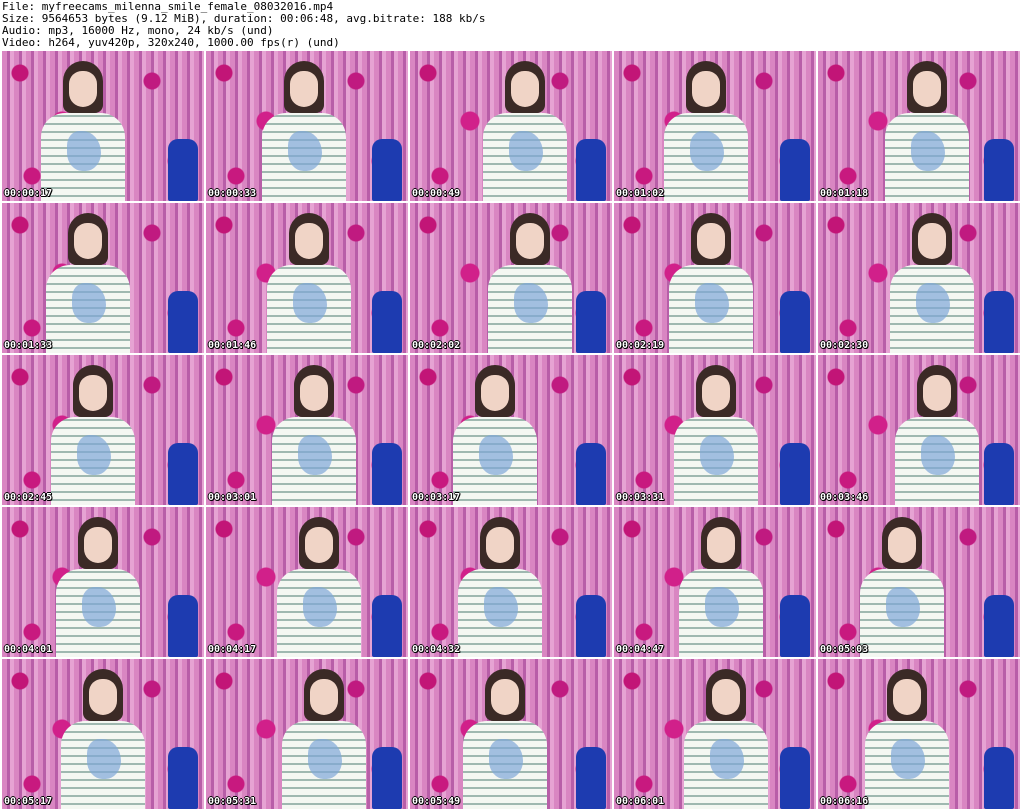 This screenshot has height=811, width=1024. I want to click on video-thumbnail: 00:04:01, so click(103, 582).